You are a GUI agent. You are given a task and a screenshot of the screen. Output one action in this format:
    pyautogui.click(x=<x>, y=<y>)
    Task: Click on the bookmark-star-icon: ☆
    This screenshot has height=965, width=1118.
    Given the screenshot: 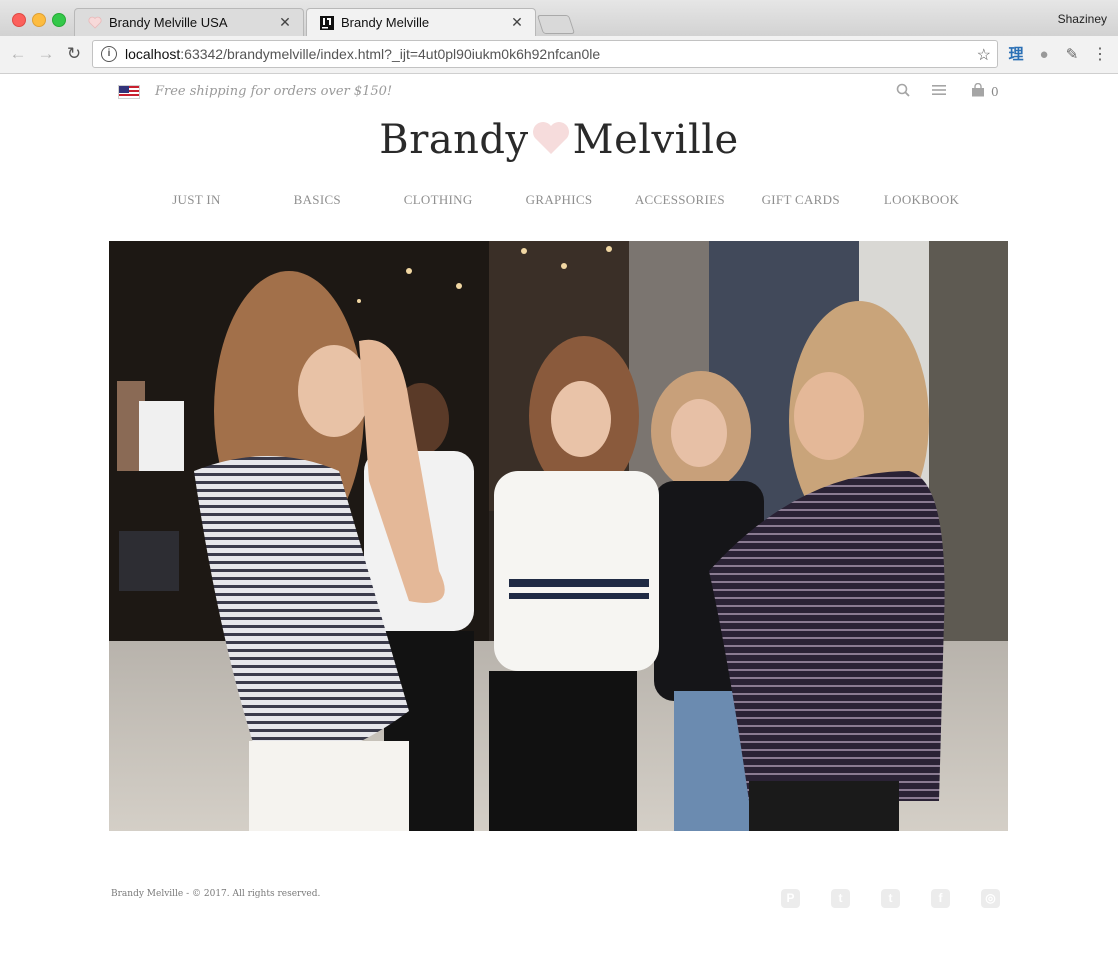 What is the action you would take?
    pyautogui.click(x=984, y=55)
    